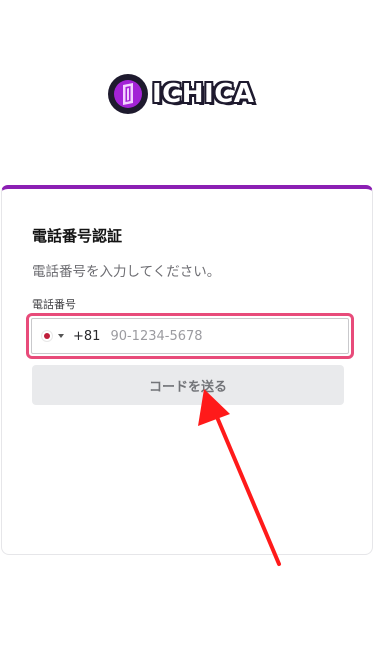  Describe the element at coordinates (54, 304) in the screenshot. I see `phone-field-label: 電話番号` at that location.